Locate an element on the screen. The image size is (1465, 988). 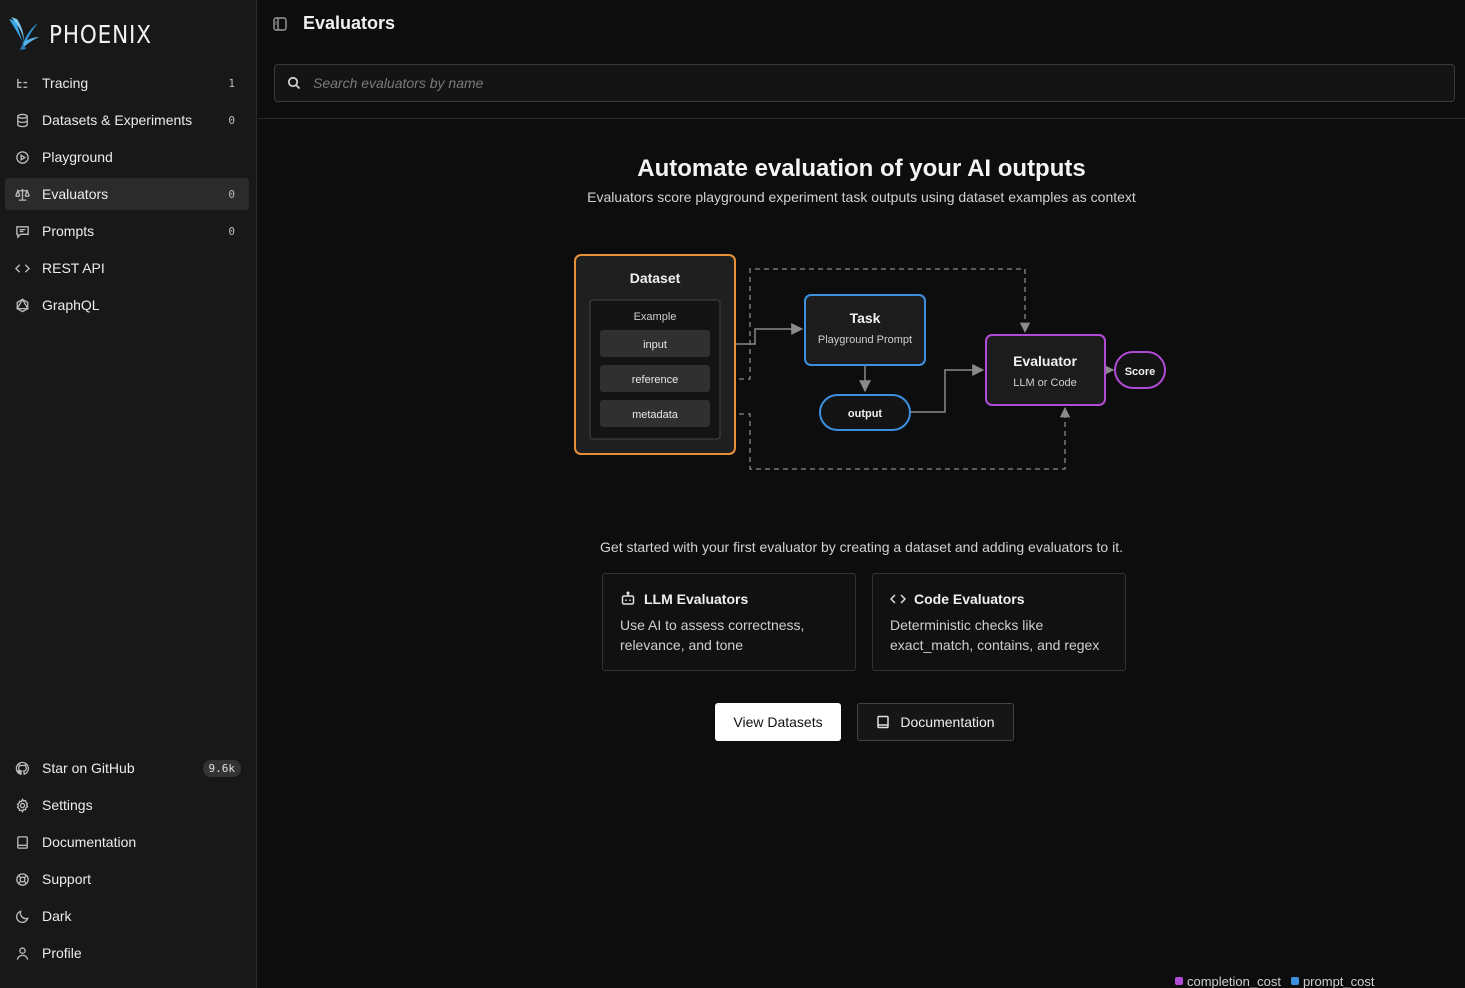
moon-icon is located at coordinates (22, 916).